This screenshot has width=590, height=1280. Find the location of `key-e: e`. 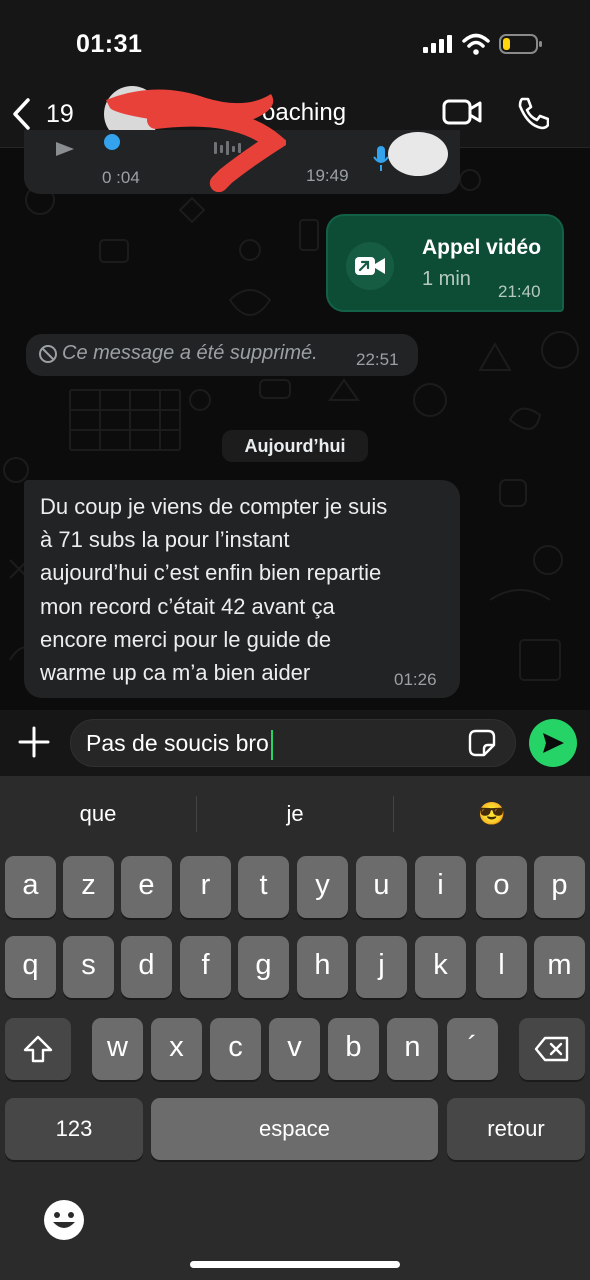

key-e: e is located at coordinates (146, 887).